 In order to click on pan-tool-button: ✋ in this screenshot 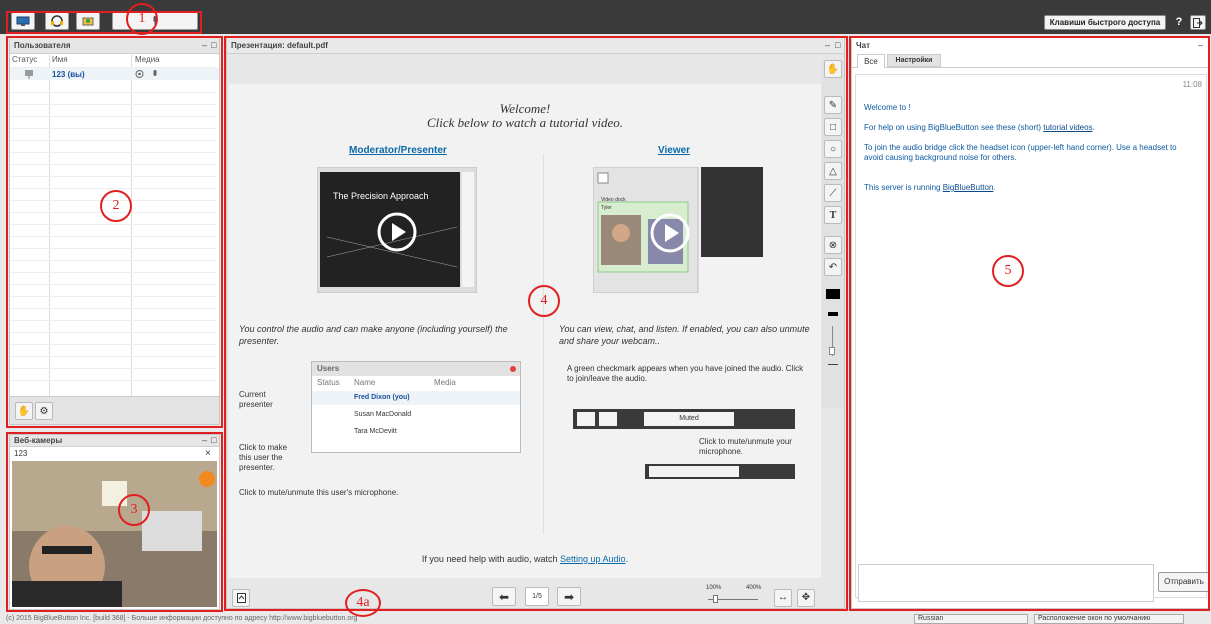, I will do `click(833, 69)`.